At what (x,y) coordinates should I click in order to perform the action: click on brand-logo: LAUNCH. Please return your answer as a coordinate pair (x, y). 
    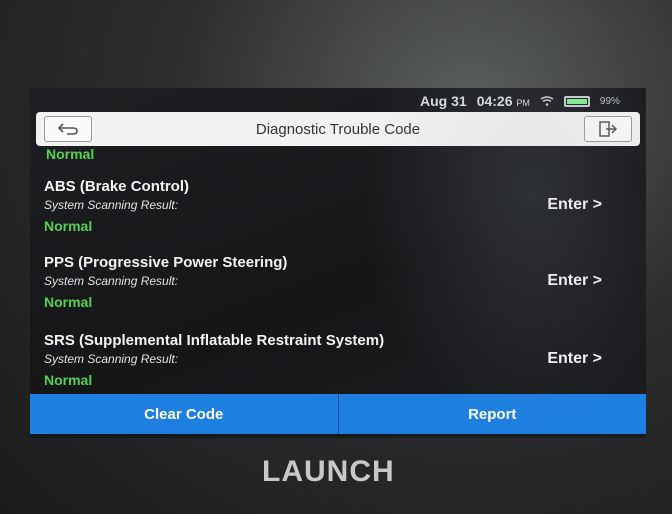
    Looking at the image, I should click on (328, 471).